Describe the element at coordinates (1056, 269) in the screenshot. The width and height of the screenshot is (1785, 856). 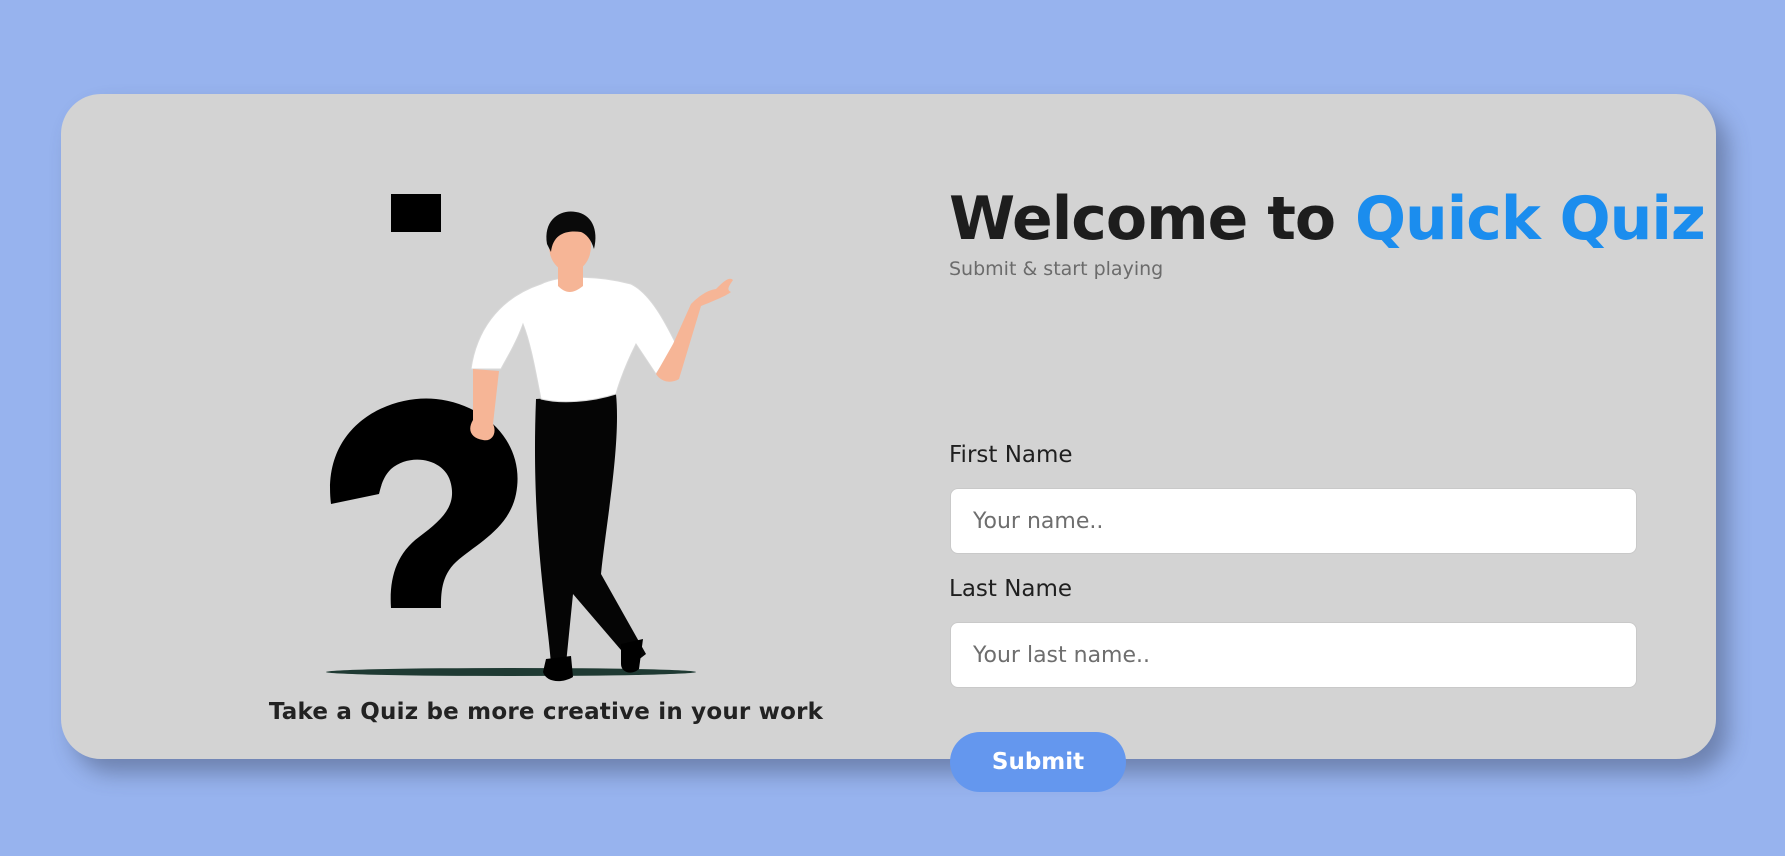
I see `page-subtitle: Submit & start playing` at that location.